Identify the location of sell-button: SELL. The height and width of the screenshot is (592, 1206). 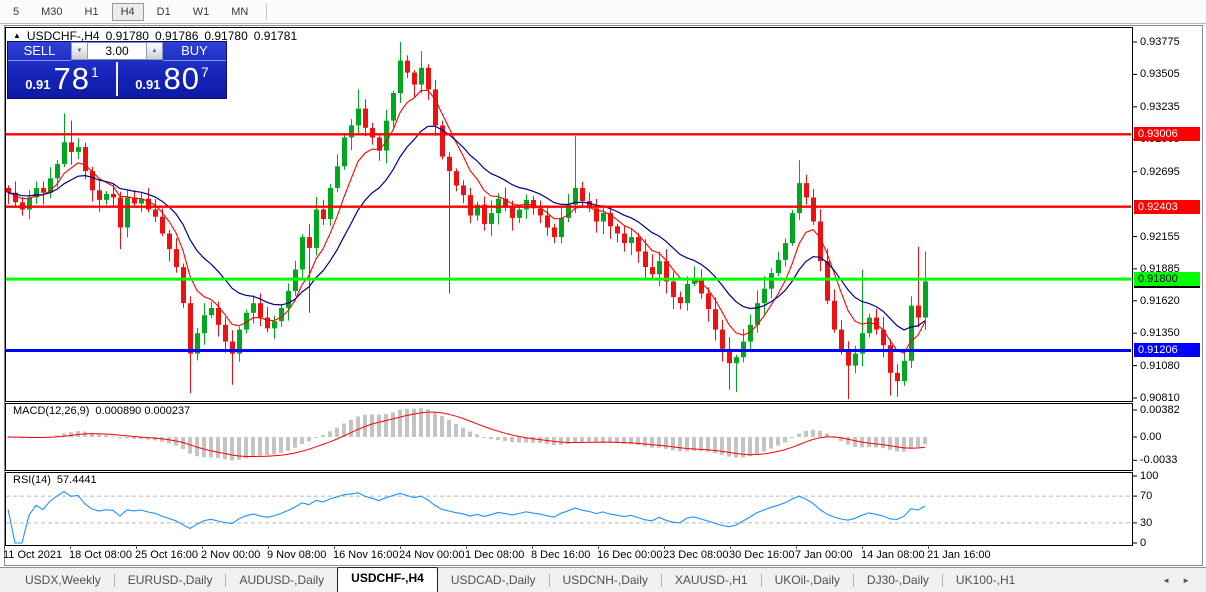
(39, 51).